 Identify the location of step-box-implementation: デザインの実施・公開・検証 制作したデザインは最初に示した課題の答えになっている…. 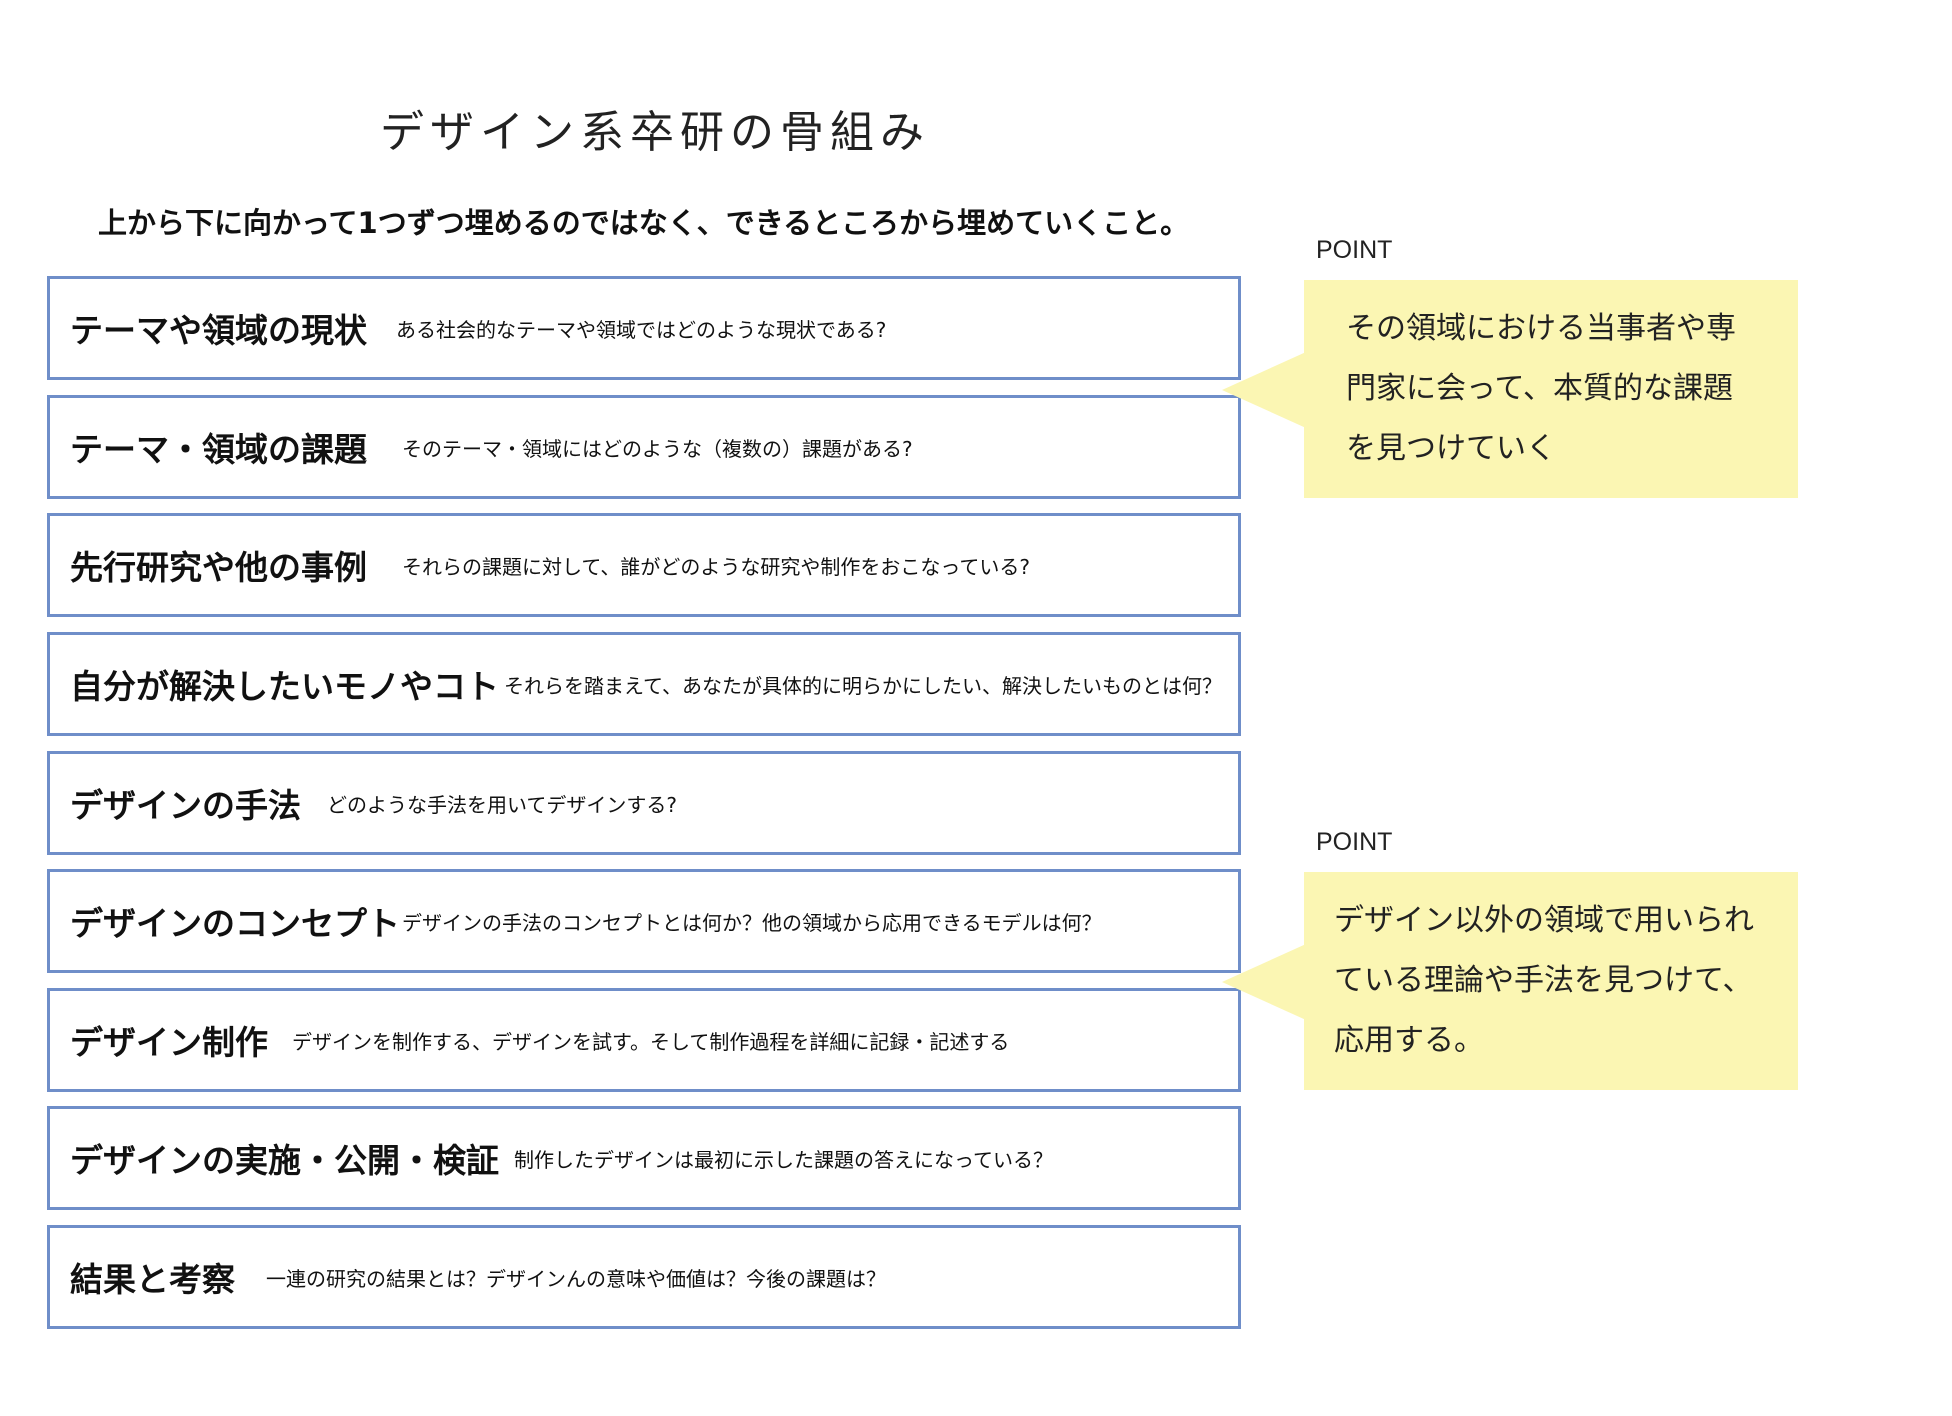
(644, 1158).